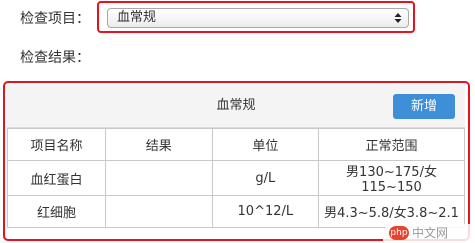  I want to click on check-item-select-value: 血常规, so click(137, 17).